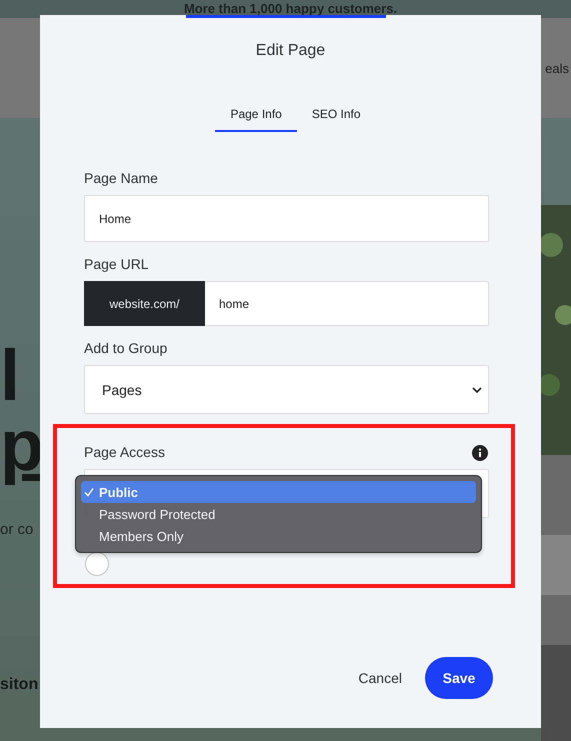  I want to click on field-label: Add to Group, so click(126, 348).